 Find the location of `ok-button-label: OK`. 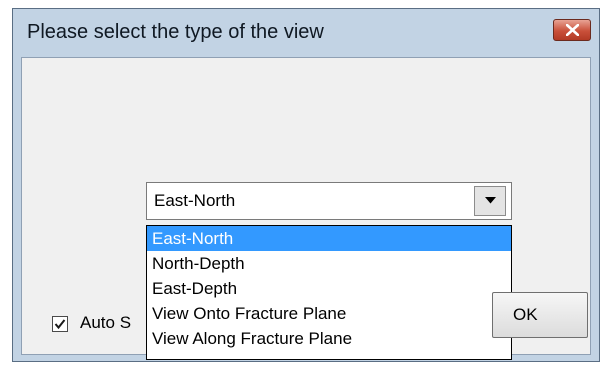

ok-button-label: OK is located at coordinates (525, 314).